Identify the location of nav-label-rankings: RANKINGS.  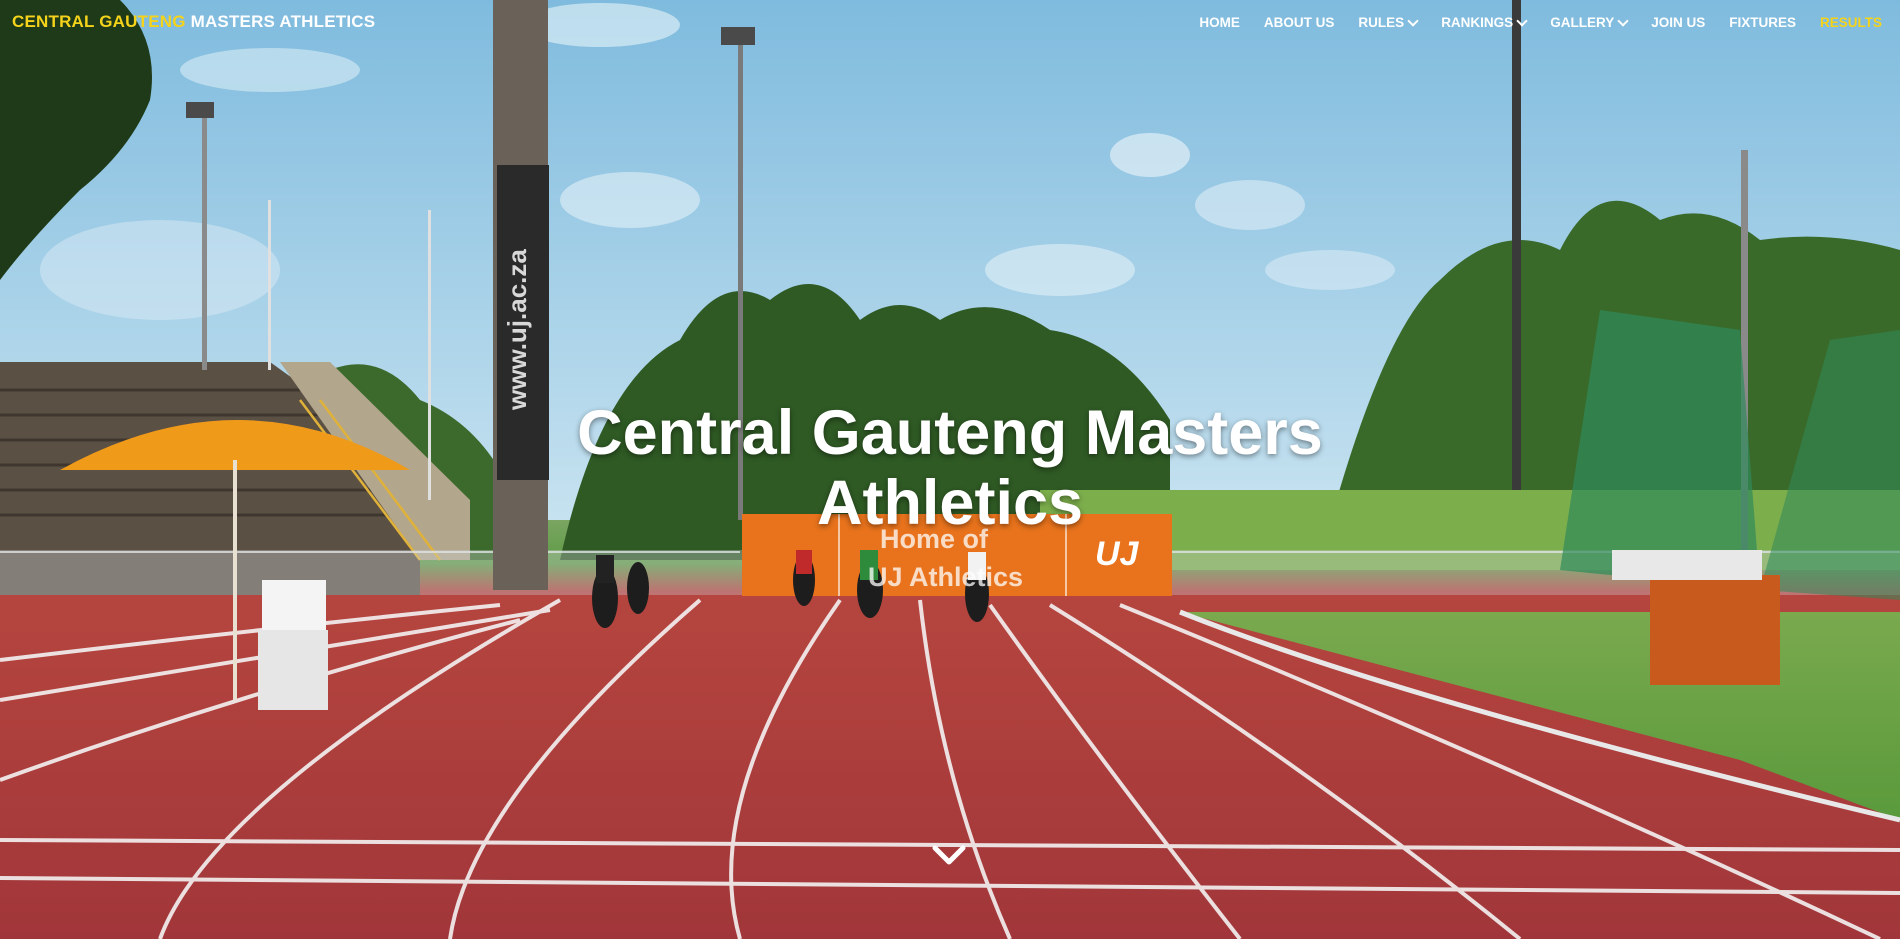
(1477, 22).